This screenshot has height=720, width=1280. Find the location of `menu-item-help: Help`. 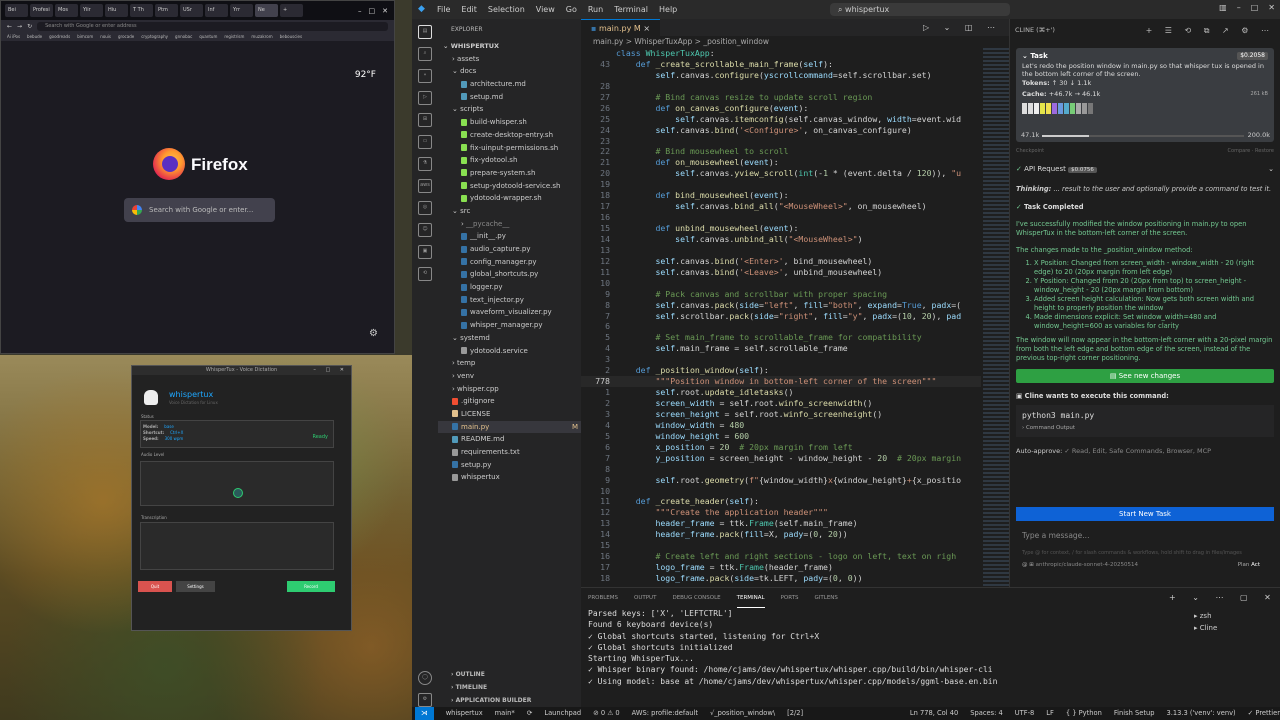

menu-item-help: Help is located at coordinates (668, 9).